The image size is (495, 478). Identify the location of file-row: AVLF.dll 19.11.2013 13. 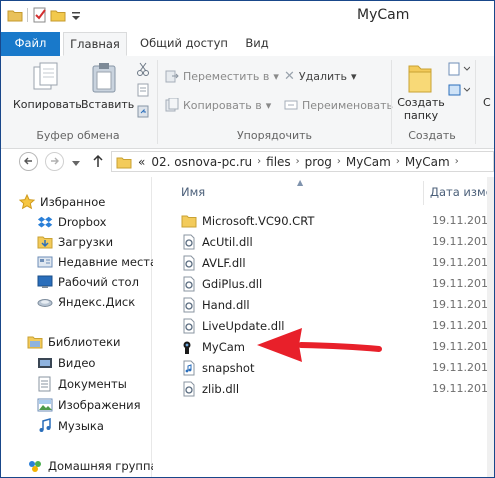
(337, 262).